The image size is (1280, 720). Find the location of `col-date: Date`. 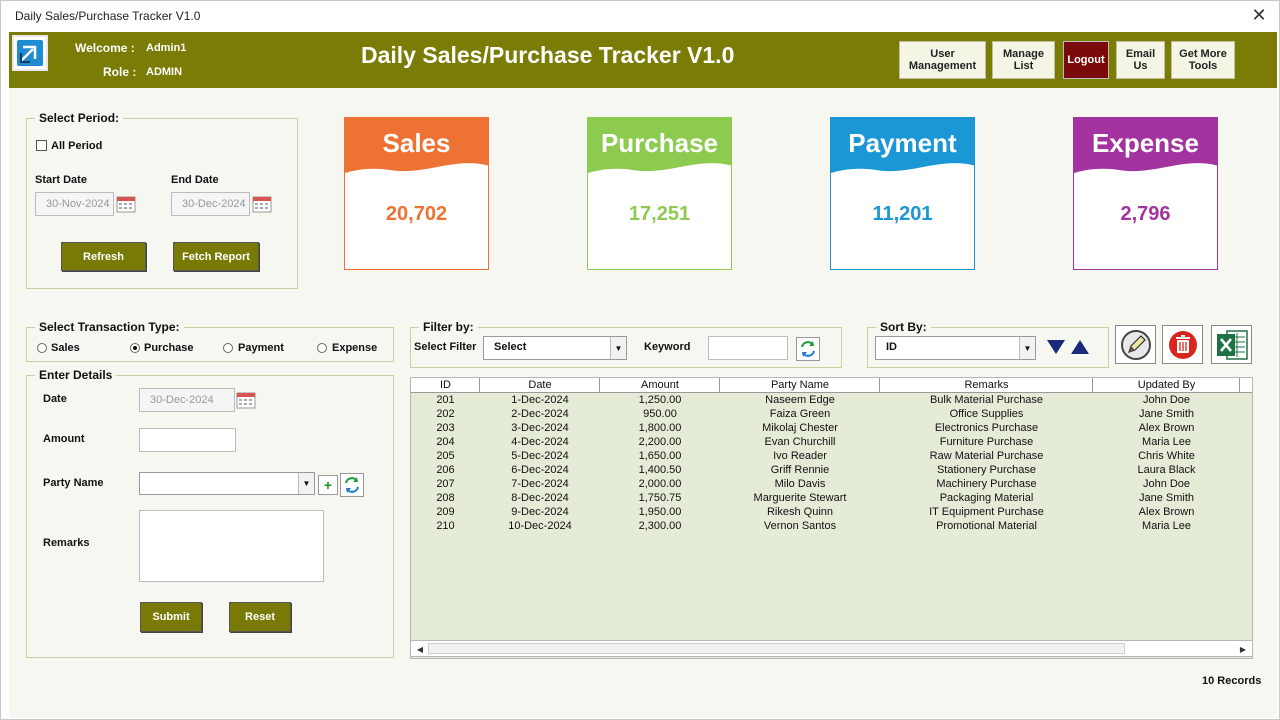

col-date: Date is located at coordinates (540, 385).